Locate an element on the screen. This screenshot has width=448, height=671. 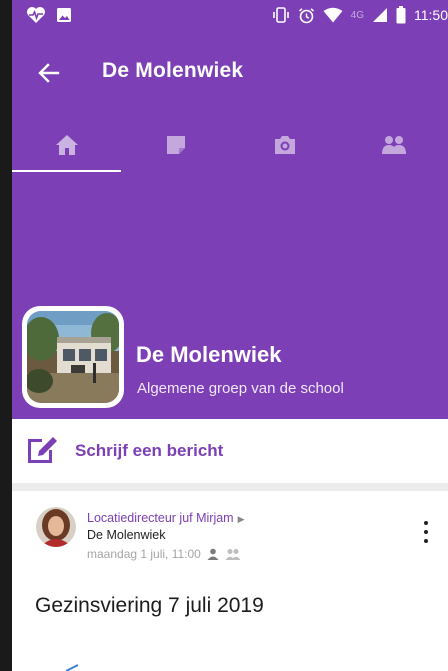
left-edge is located at coordinates (6, 335).